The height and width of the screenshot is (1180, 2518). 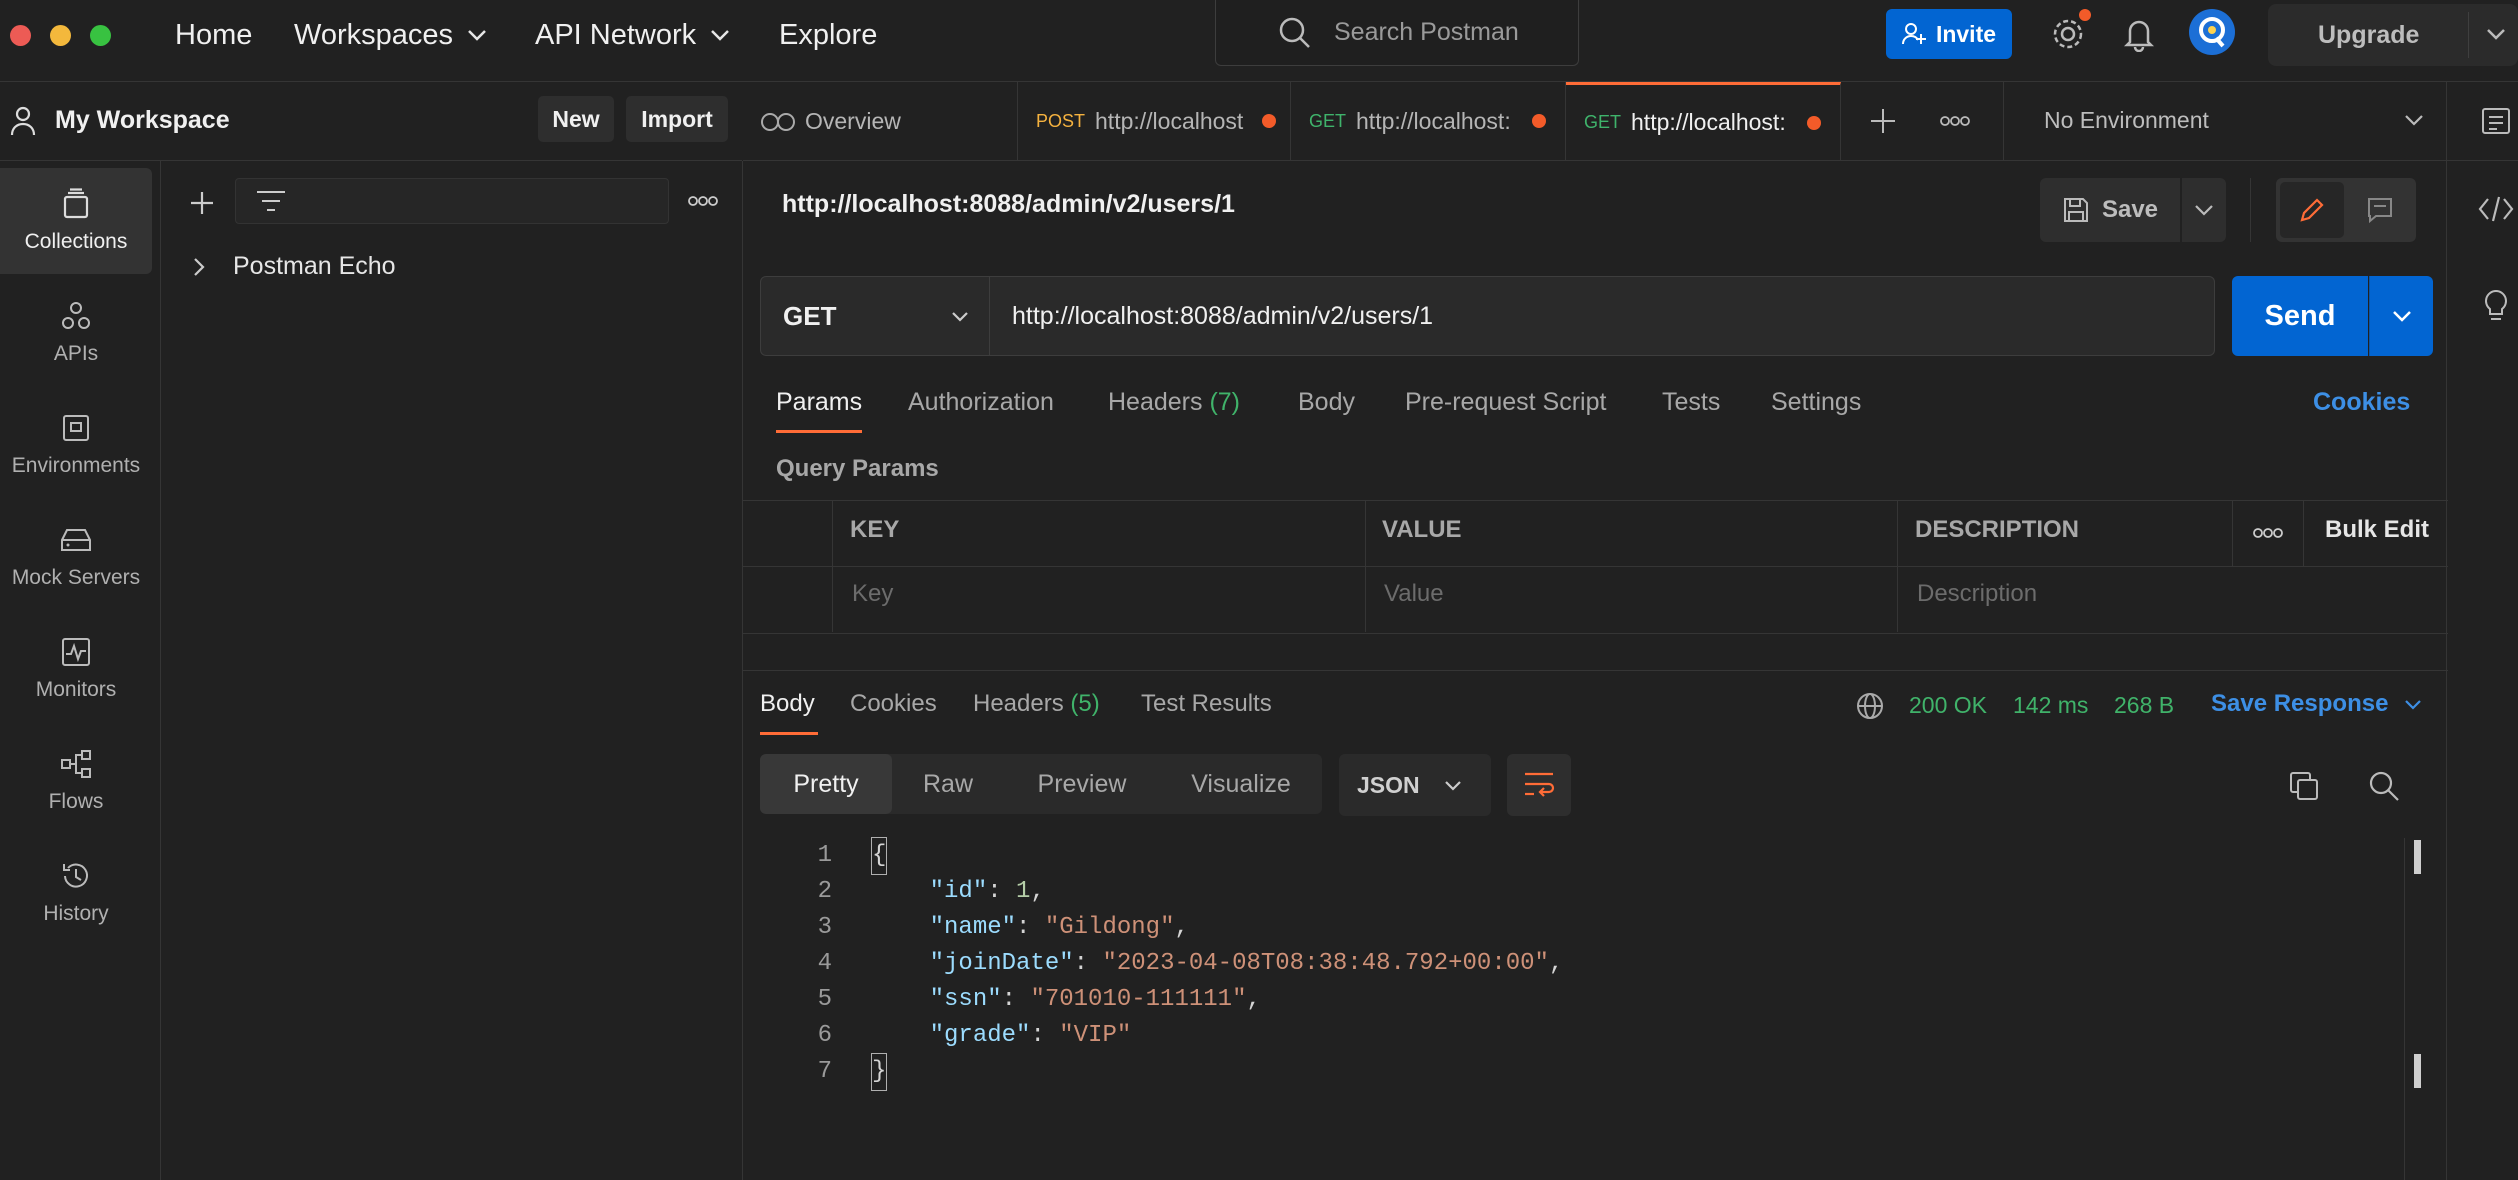 What do you see at coordinates (76, 221) in the screenshot?
I see `sidebar-item-collections: Collections` at bounding box center [76, 221].